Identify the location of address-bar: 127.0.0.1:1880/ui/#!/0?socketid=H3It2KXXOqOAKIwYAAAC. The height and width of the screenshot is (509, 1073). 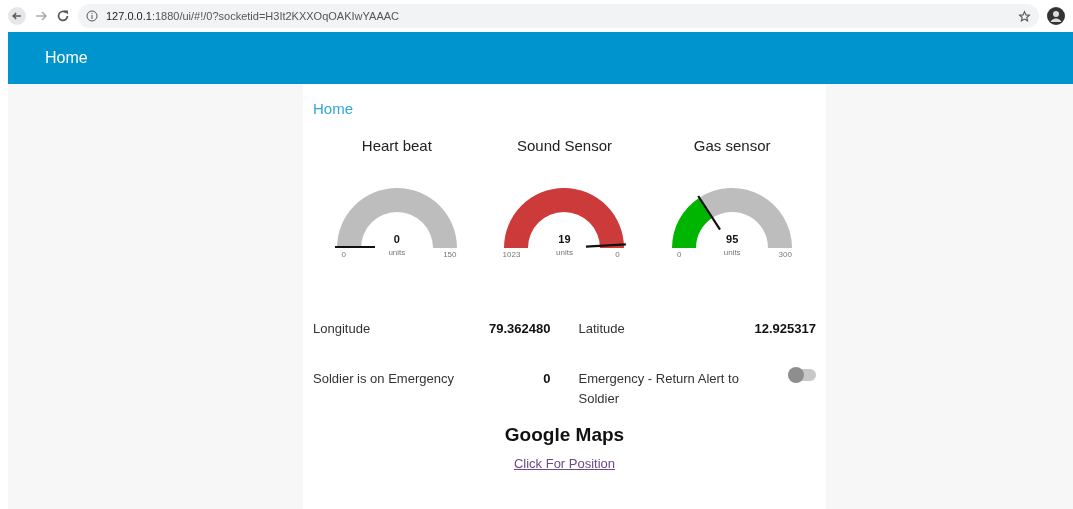
(558, 16).